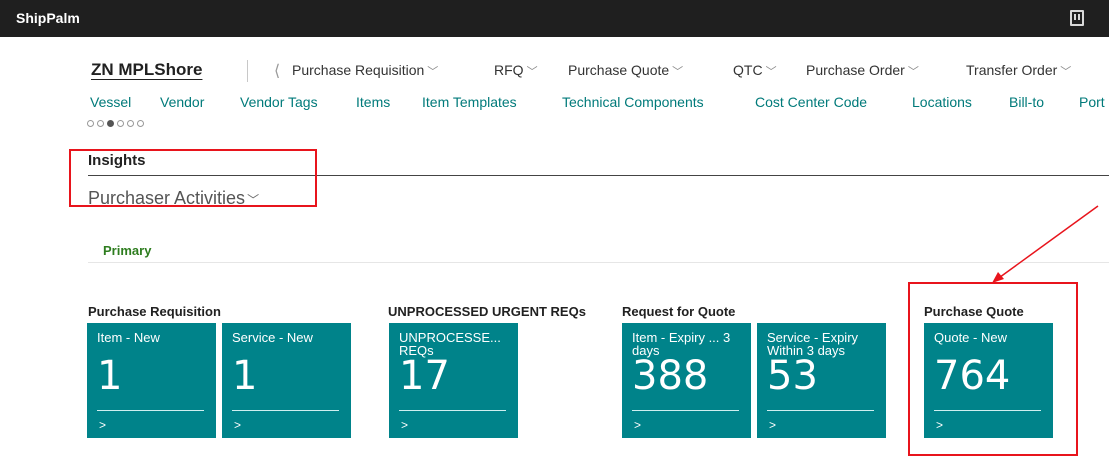 This screenshot has height=458, width=1109. Describe the element at coordinates (424, 376) in the screenshot. I see `tile-value: 17` at that location.